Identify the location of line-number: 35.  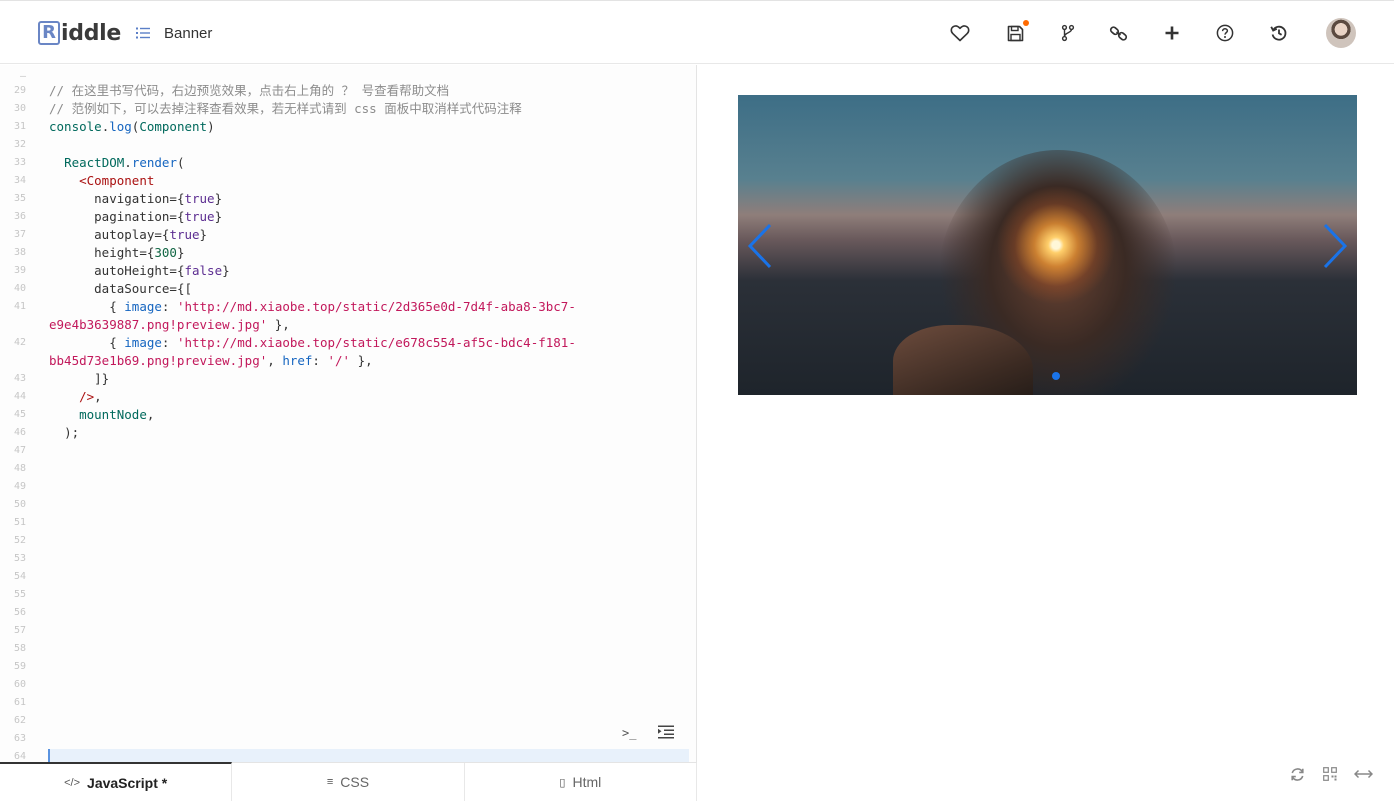
(19, 198).